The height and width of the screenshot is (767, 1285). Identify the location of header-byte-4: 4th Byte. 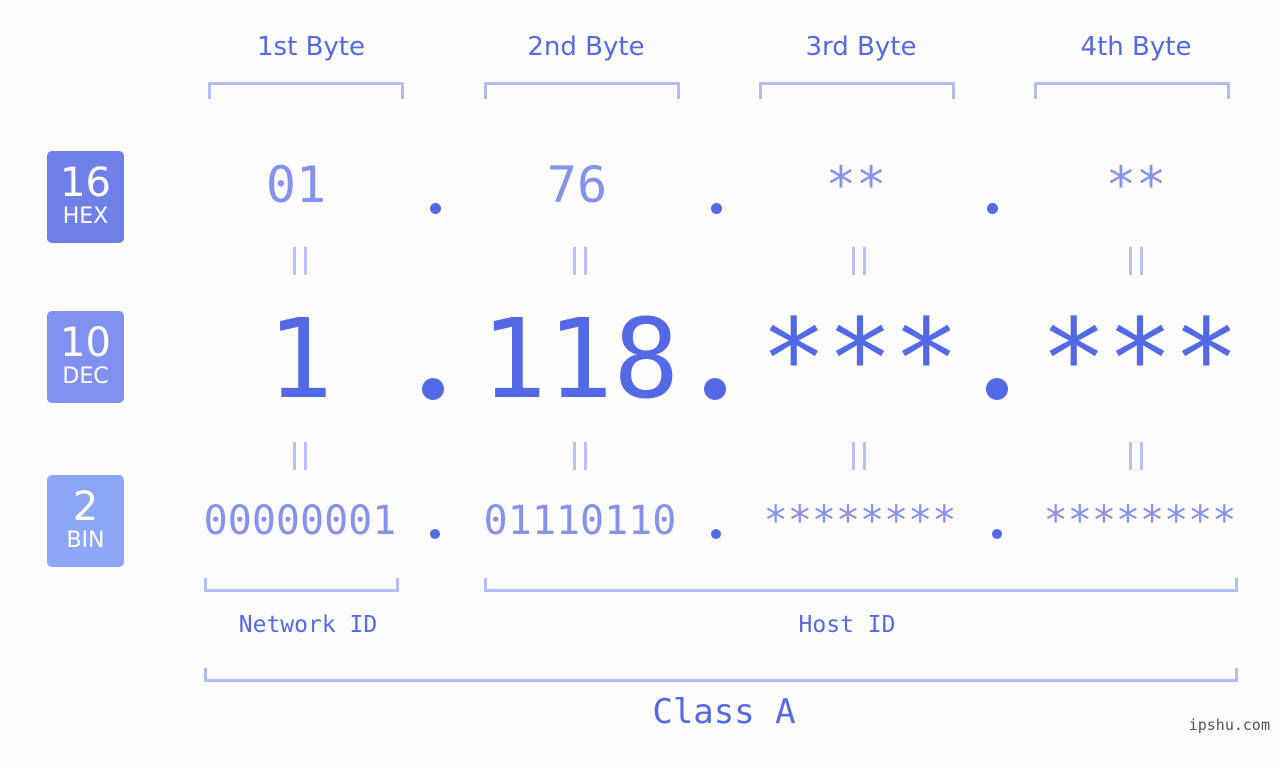
(1136, 47).